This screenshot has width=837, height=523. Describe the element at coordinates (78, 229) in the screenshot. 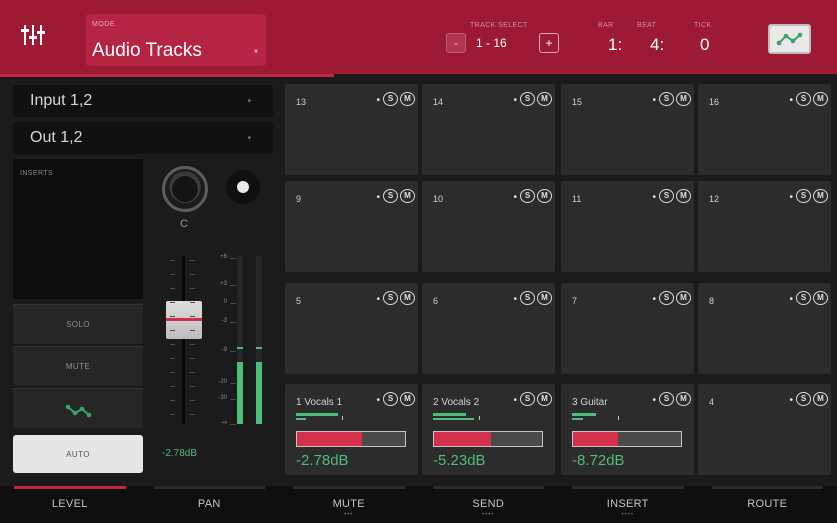

I see `inserts-panel: INSERTS` at that location.